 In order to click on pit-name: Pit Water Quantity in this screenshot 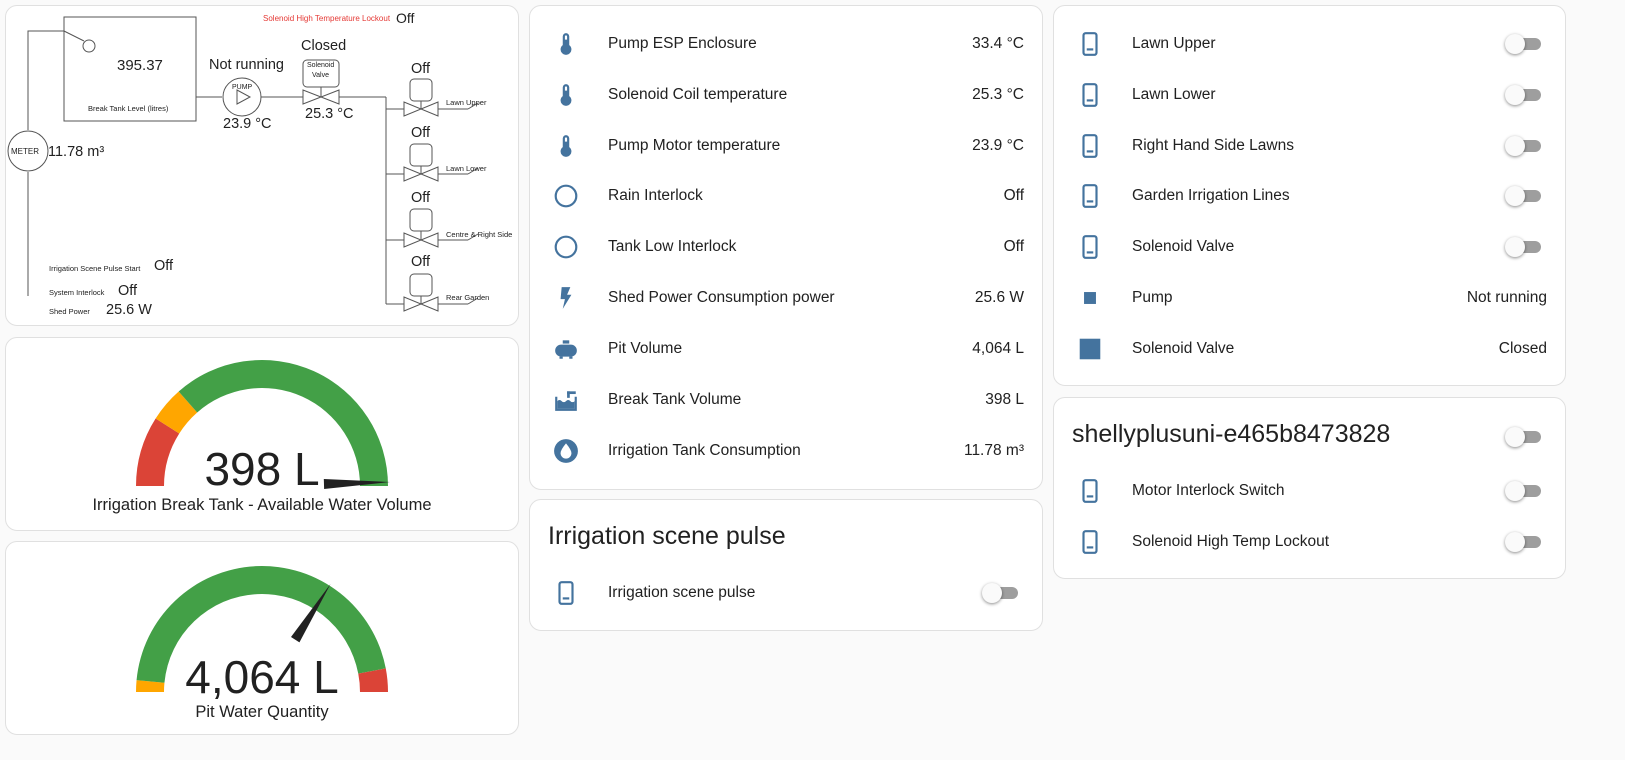, I will do `click(262, 712)`.